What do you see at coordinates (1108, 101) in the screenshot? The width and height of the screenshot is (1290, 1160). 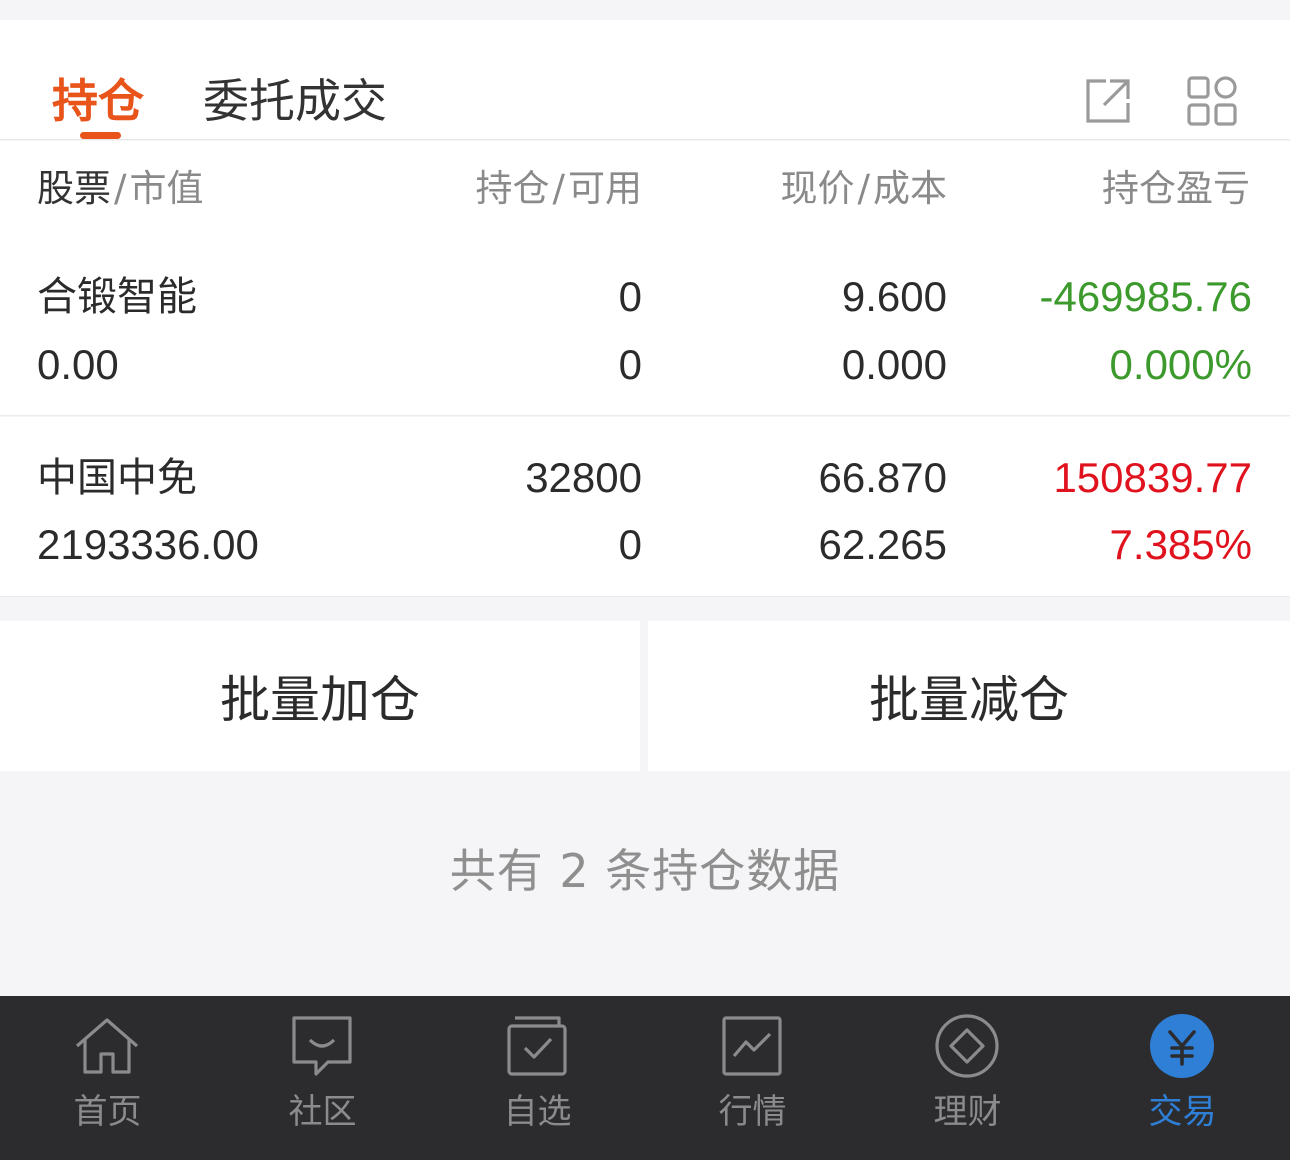 I see `external-share-icon` at bounding box center [1108, 101].